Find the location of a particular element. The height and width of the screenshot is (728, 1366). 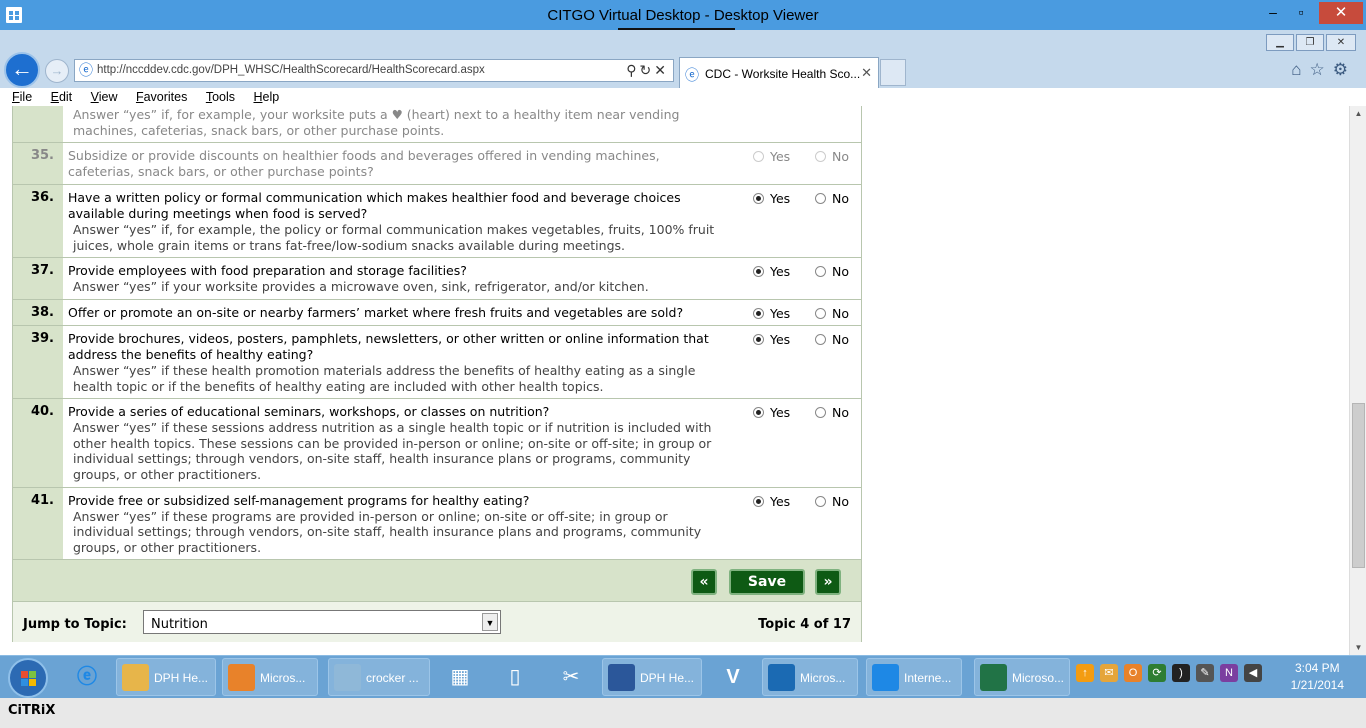

save-button: Save is located at coordinates (767, 582).